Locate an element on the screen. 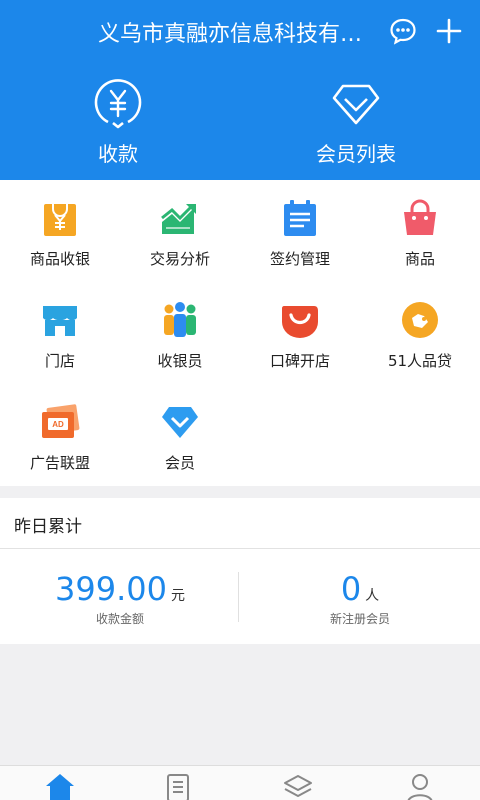  revenue-stat: 399.00 元 收款金额 is located at coordinates (120, 598).